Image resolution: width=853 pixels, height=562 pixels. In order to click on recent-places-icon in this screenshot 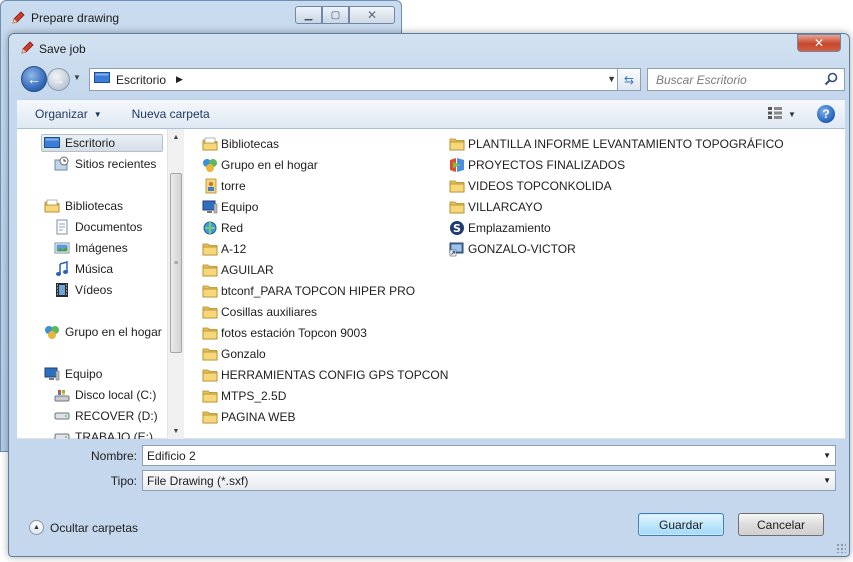, I will do `click(62, 164)`.